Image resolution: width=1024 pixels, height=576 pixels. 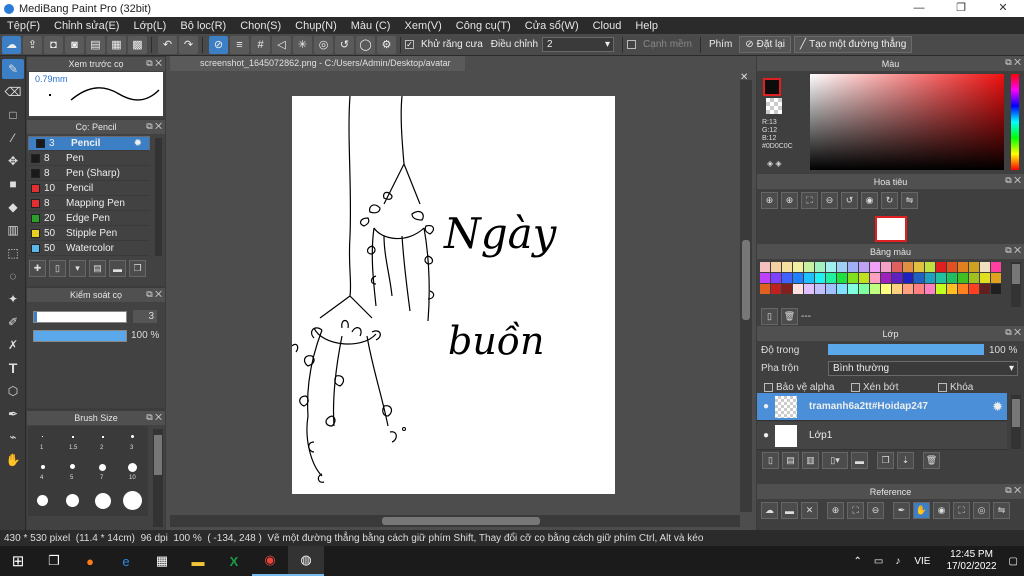 I want to click on eyedropper-icon: ✒, so click(x=901, y=510).